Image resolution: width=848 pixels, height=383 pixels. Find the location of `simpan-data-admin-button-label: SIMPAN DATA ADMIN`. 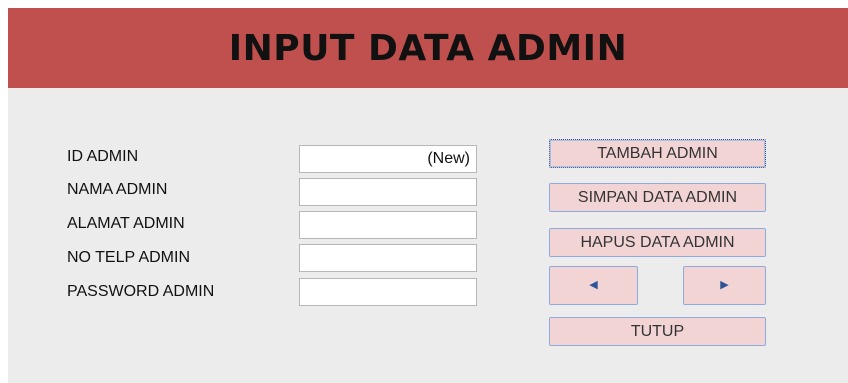

simpan-data-admin-button-label: SIMPAN DATA ADMIN is located at coordinates (657, 197).